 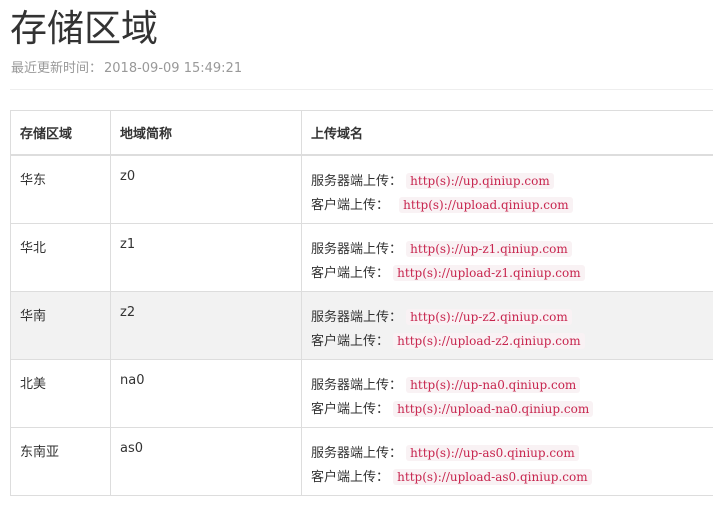 I want to click on cell-abbr: z1, so click(x=206, y=257).